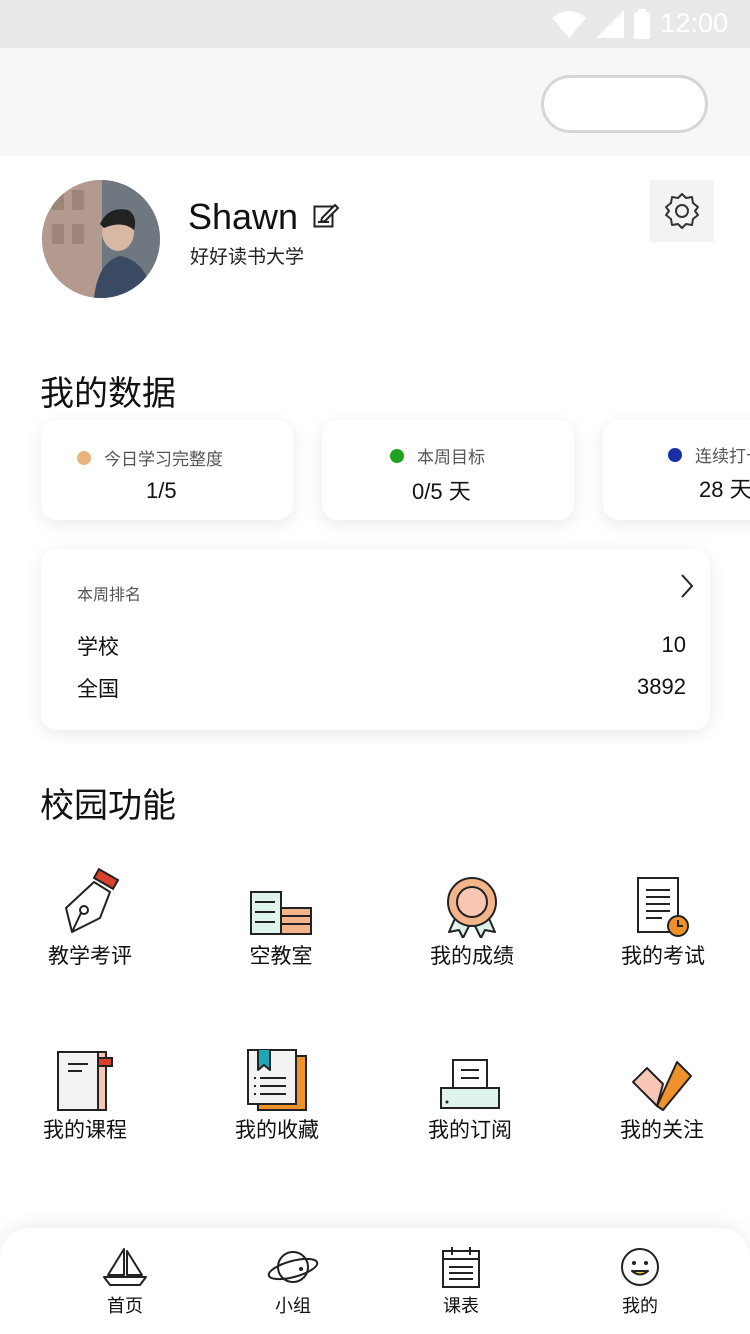  I want to click on avatar, so click(101, 239).